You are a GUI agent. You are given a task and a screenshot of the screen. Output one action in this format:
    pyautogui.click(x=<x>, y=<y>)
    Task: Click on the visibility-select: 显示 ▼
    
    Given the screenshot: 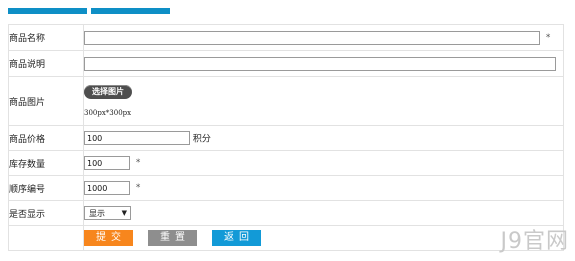 What is the action you would take?
    pyautogui.click(x=107, y=213)
    